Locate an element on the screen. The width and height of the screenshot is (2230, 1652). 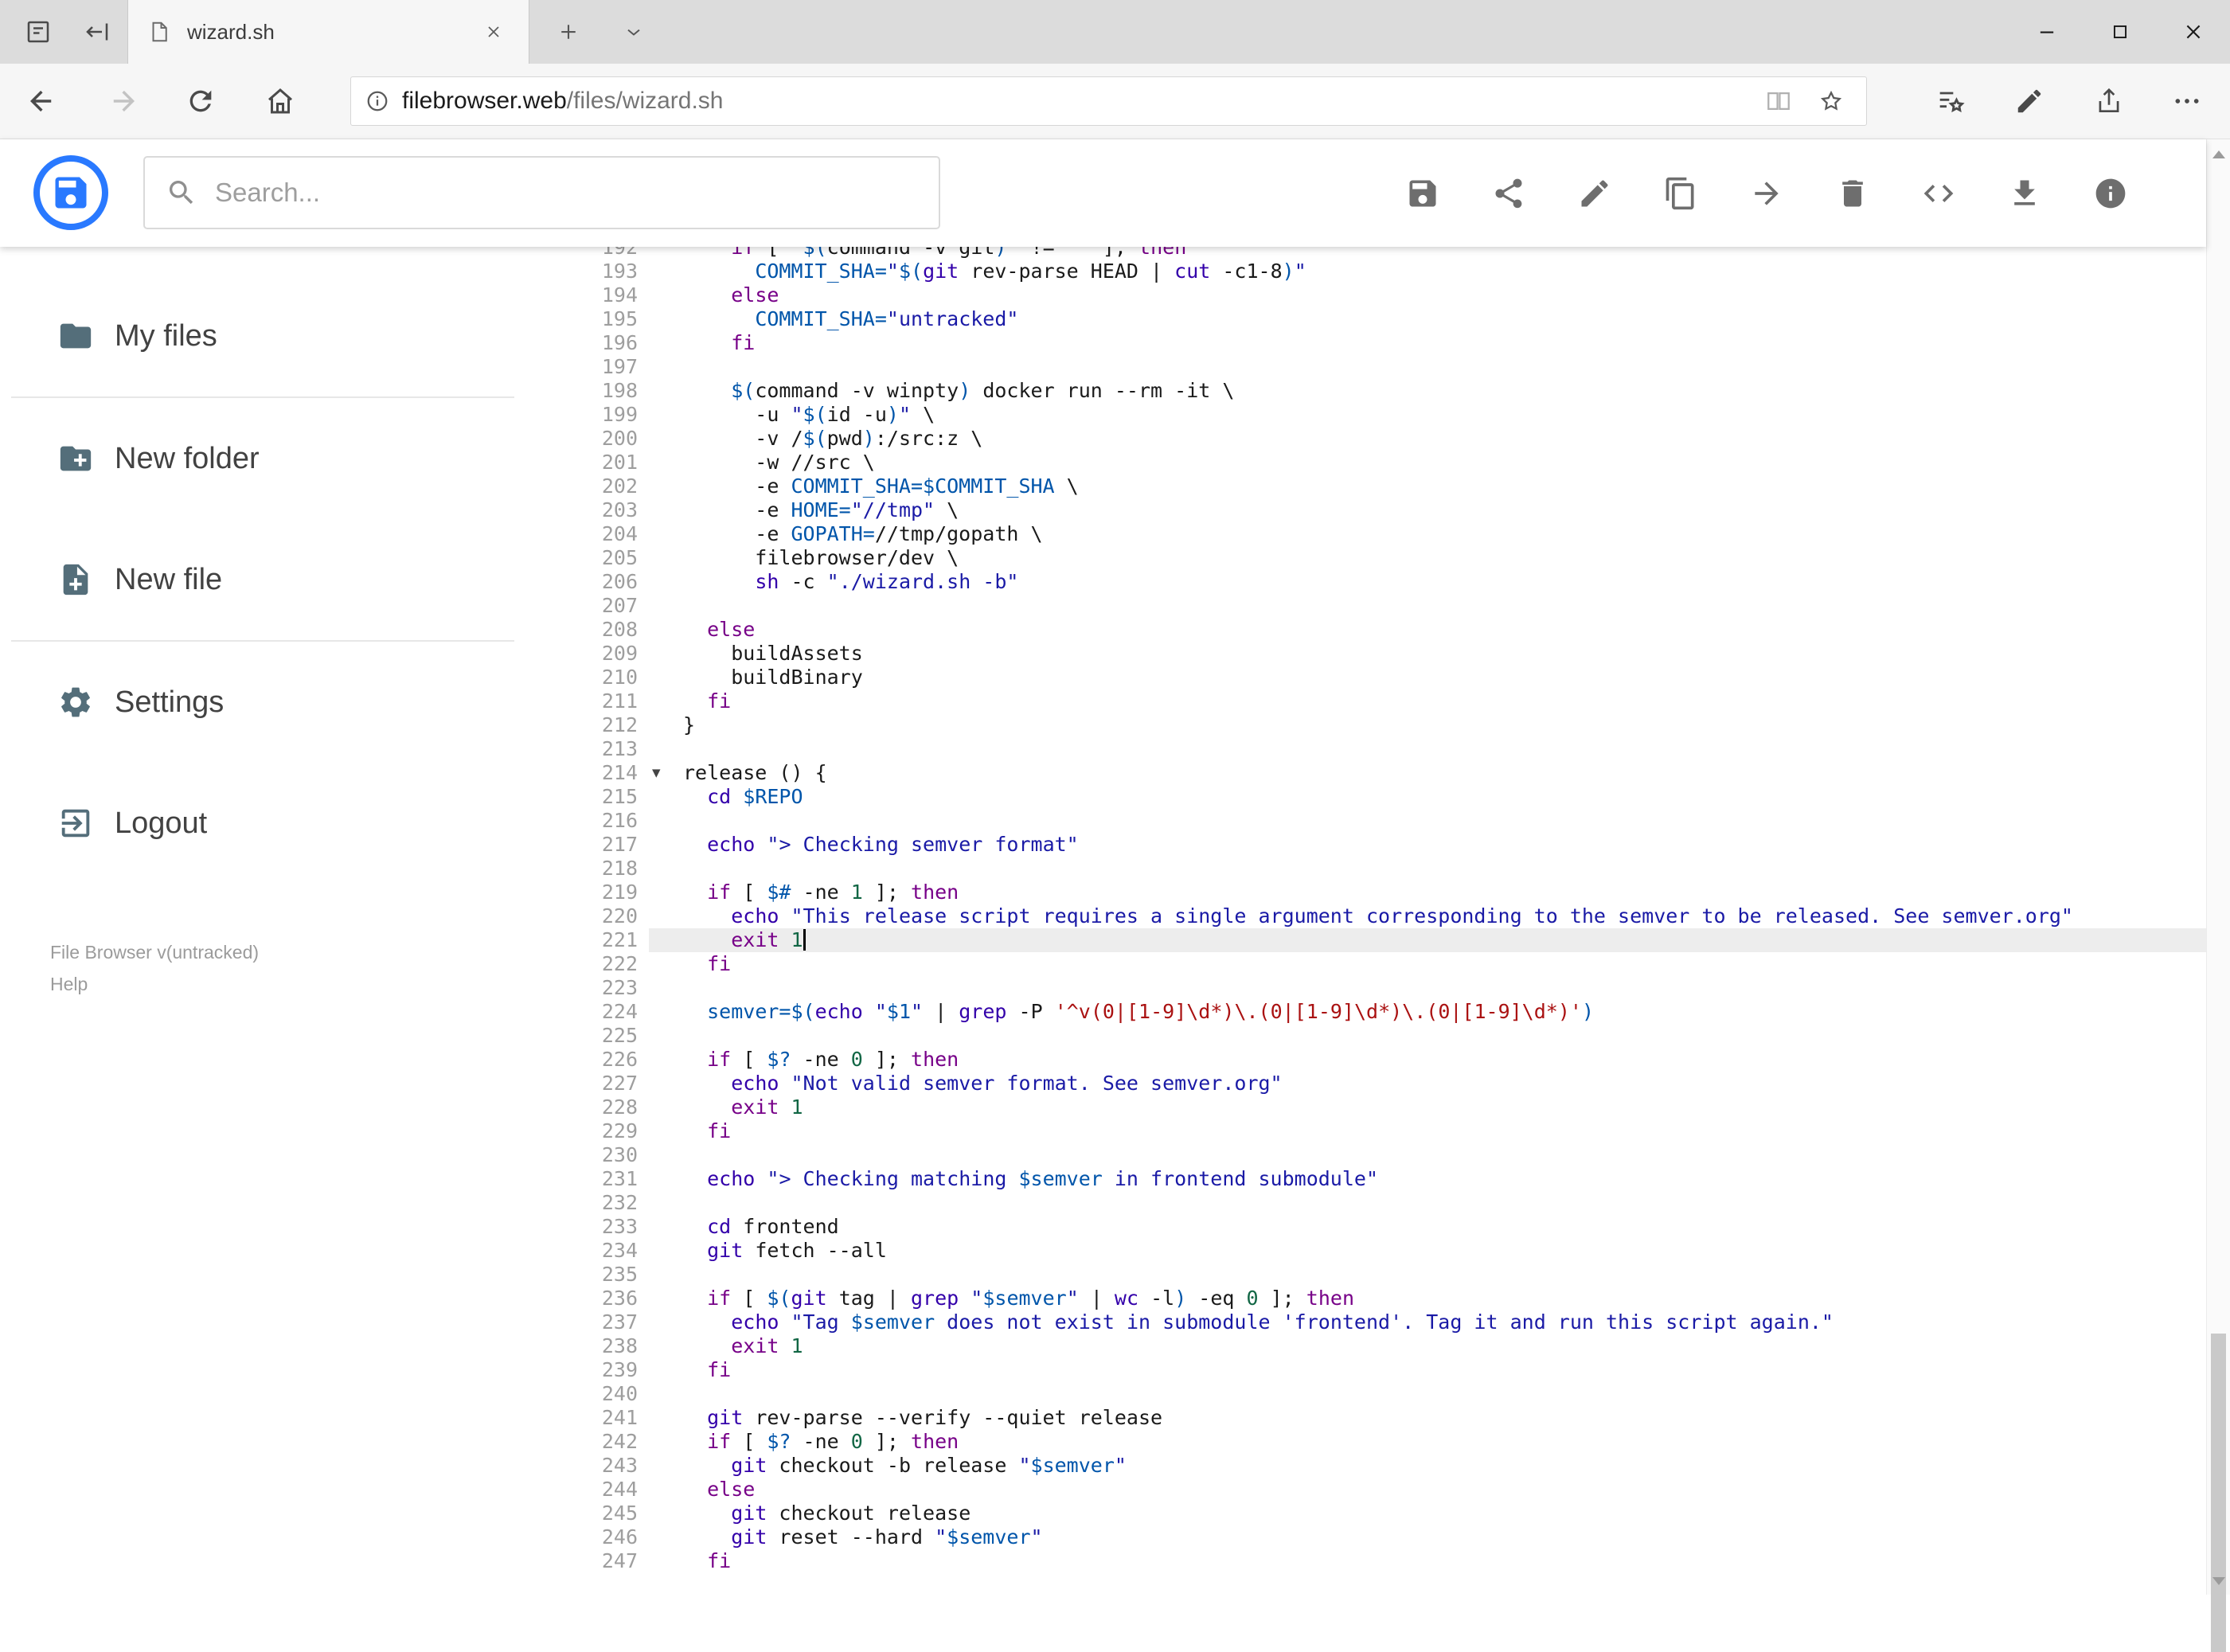
back-button is located at coordinates (41, 101).